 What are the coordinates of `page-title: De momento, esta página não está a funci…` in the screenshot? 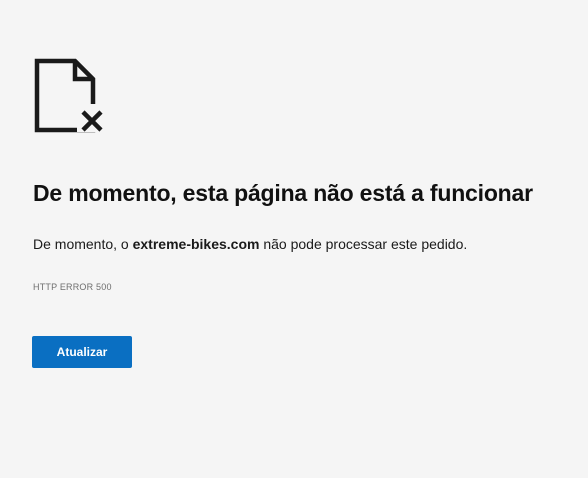 It's located at (283, 193).